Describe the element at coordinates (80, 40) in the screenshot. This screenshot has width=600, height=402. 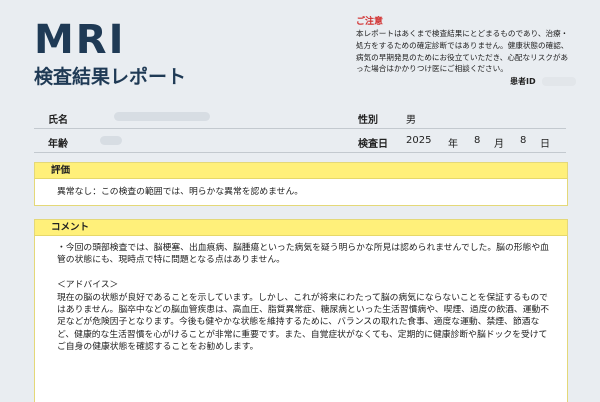
I see `report-title: MRI` at that location.